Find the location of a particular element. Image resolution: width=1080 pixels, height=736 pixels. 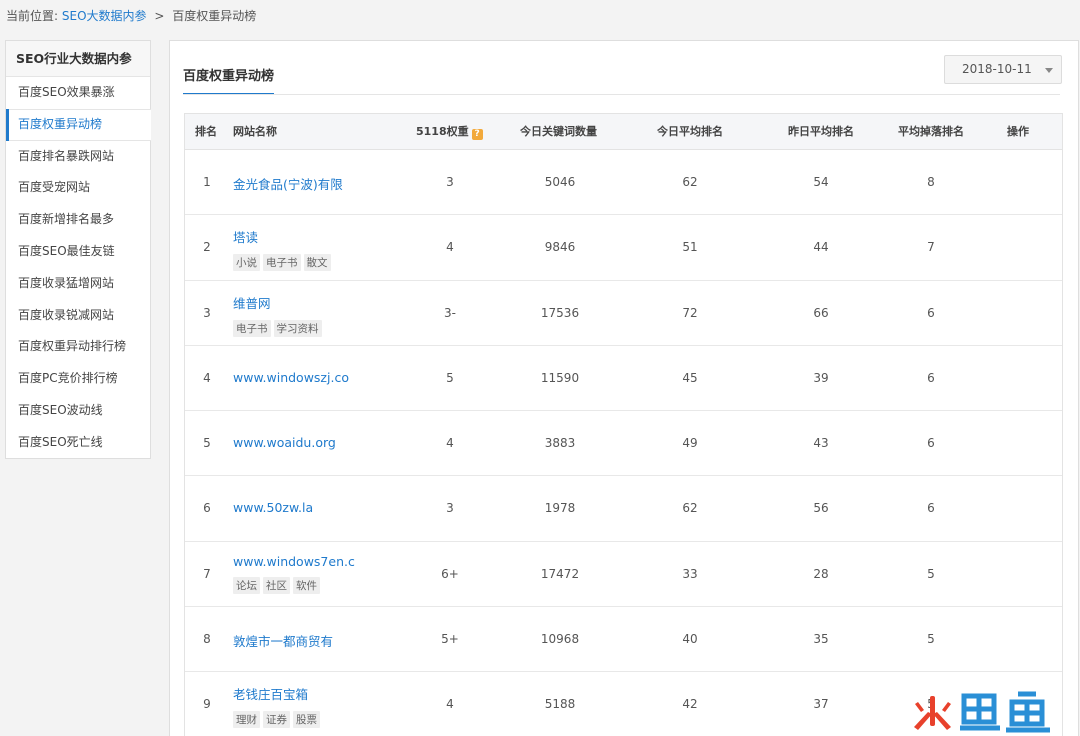

site-link: 维普网 is located at coordinates (252, 303).